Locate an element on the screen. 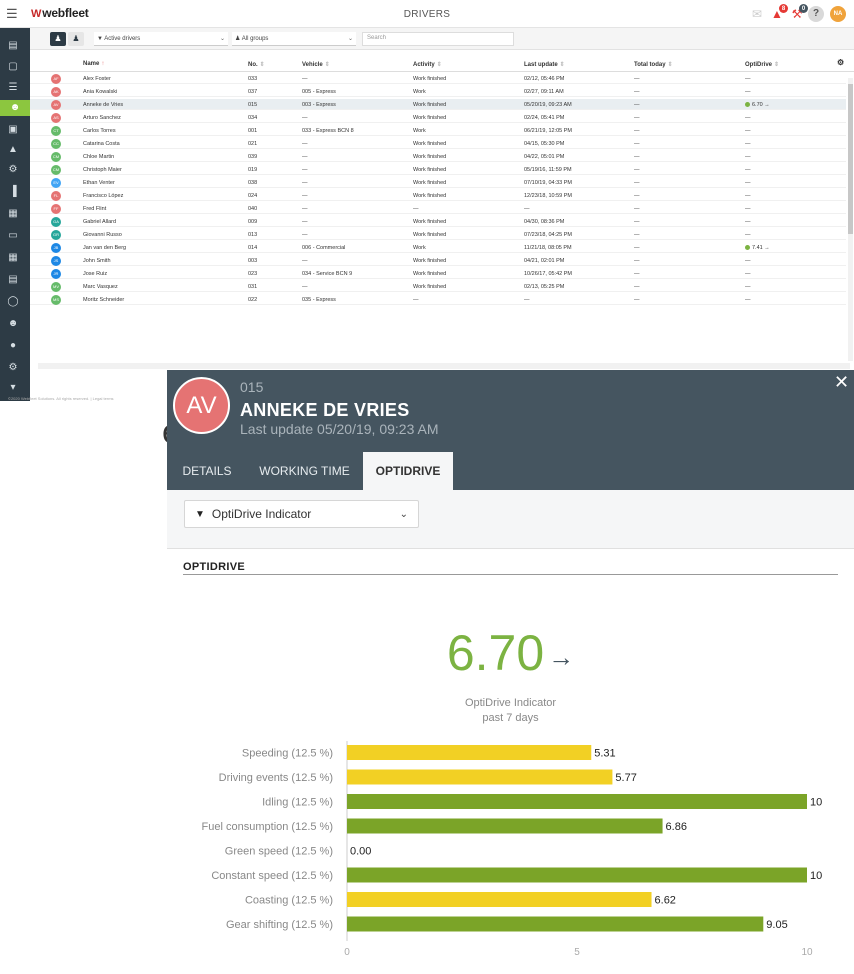 This screenshot has width=854, height=974. opti-value: 6.70 is located at coordinates (757, 105).